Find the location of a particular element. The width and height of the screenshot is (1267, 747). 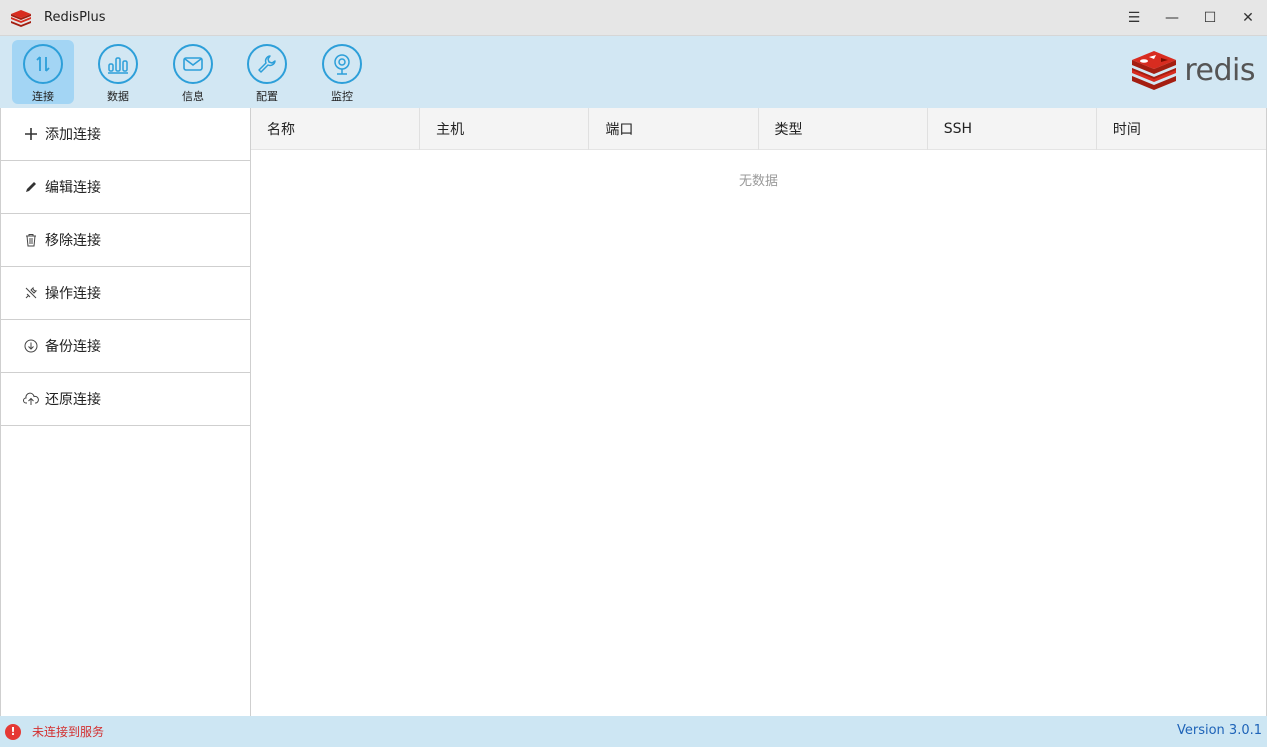

redis-logo-icon is located at coordinates (1154, 70).